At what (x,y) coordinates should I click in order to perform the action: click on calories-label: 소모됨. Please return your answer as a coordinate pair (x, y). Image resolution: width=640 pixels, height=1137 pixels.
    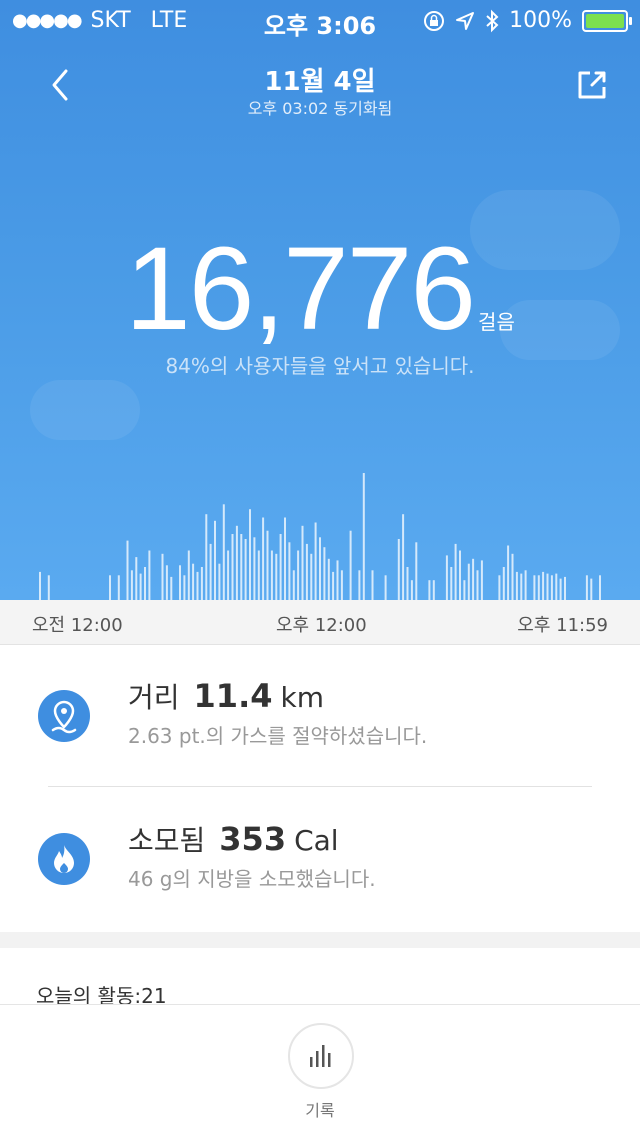
    Looking at the image, I should click on (167, 840).